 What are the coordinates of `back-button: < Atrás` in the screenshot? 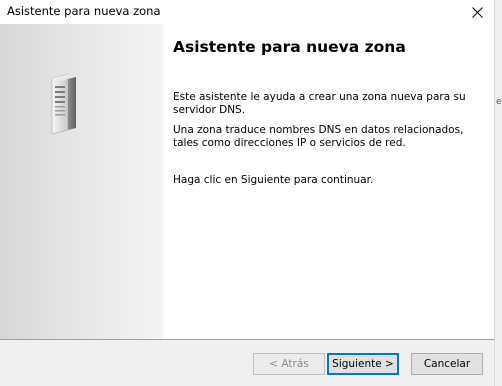 It's located at (289, 364).